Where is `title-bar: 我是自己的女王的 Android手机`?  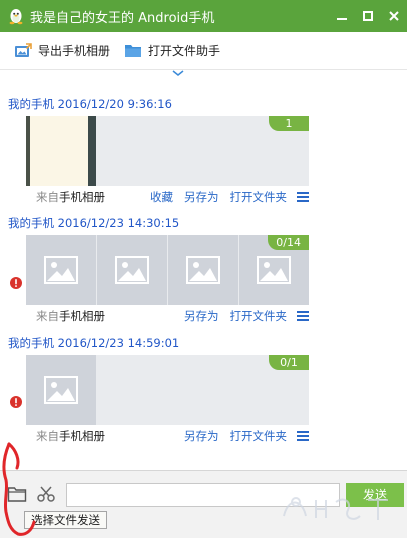
title-bar: 我是自己的女王的 Android手机 is located at coordinates (203, 16).